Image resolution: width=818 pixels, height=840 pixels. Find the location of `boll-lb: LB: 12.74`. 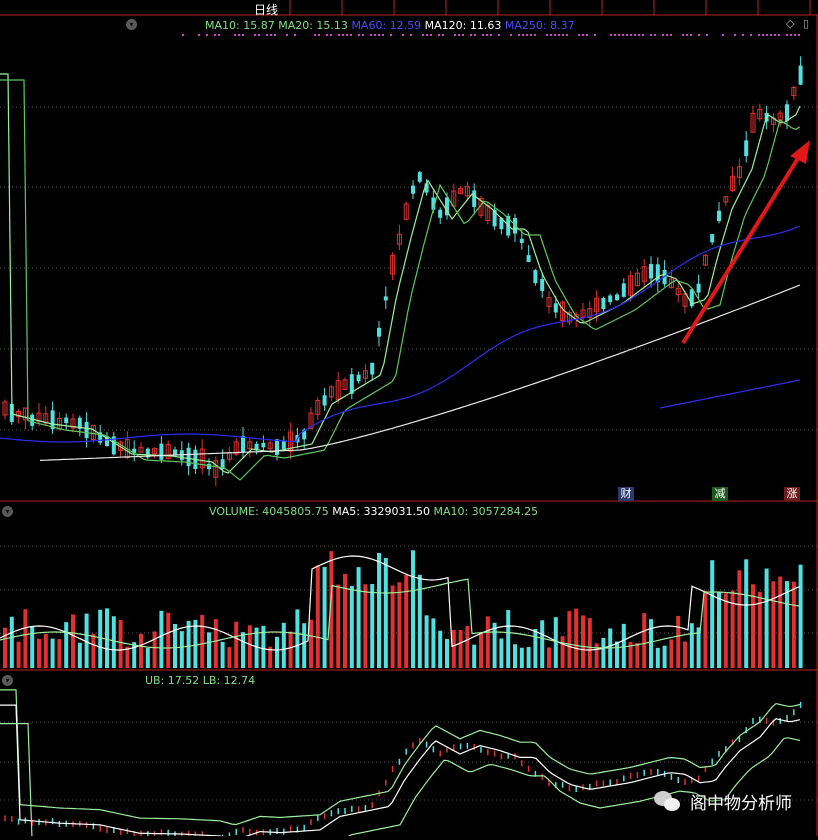

boll-lb: LB: 12.74 is located at coordinates (229, 680).